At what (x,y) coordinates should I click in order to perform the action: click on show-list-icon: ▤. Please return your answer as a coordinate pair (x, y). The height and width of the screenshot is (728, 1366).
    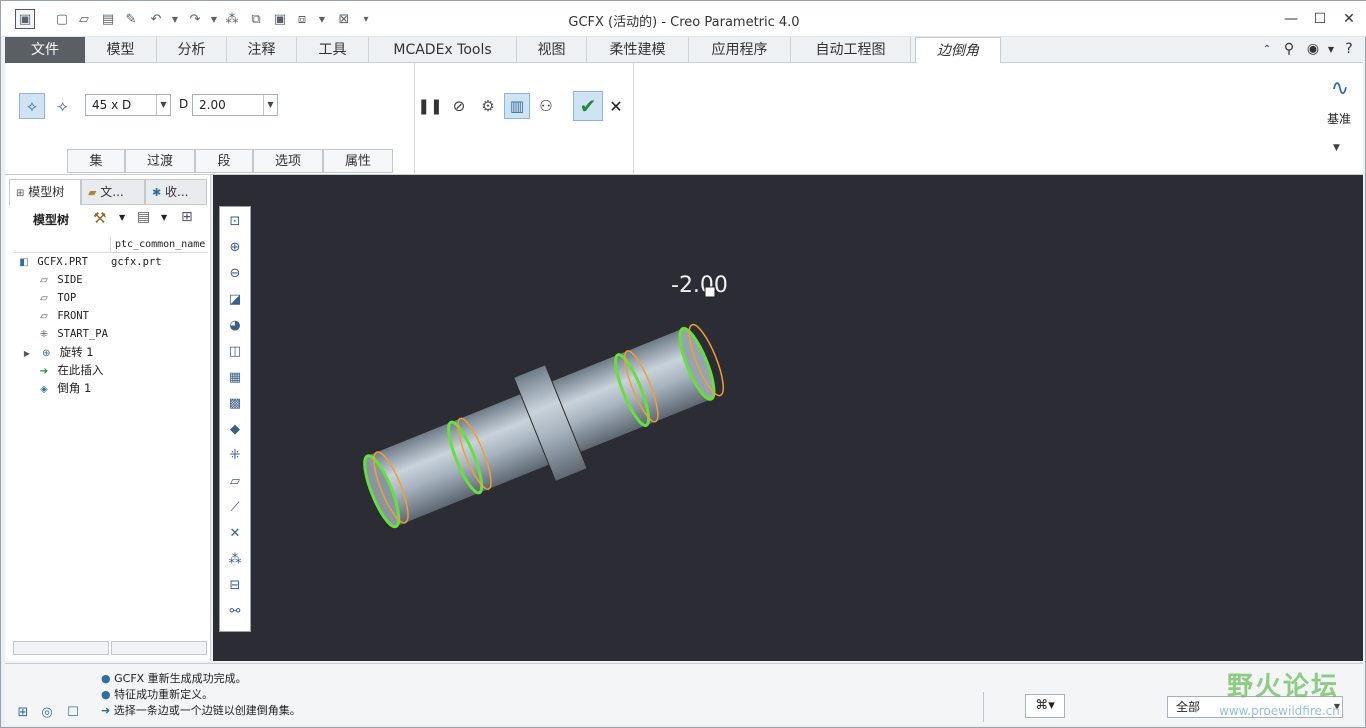
    Looking at the image, I should click on (143, 217).